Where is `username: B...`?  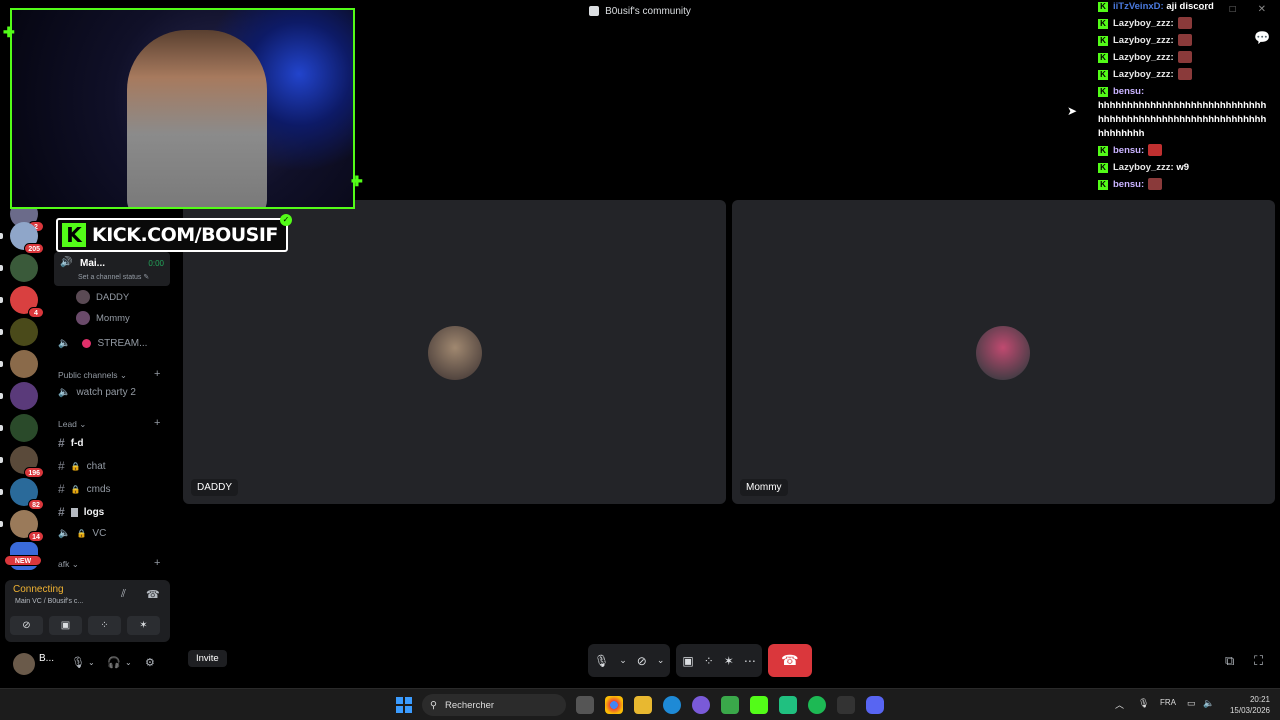
username: B... is located at coordinates (46, 658).